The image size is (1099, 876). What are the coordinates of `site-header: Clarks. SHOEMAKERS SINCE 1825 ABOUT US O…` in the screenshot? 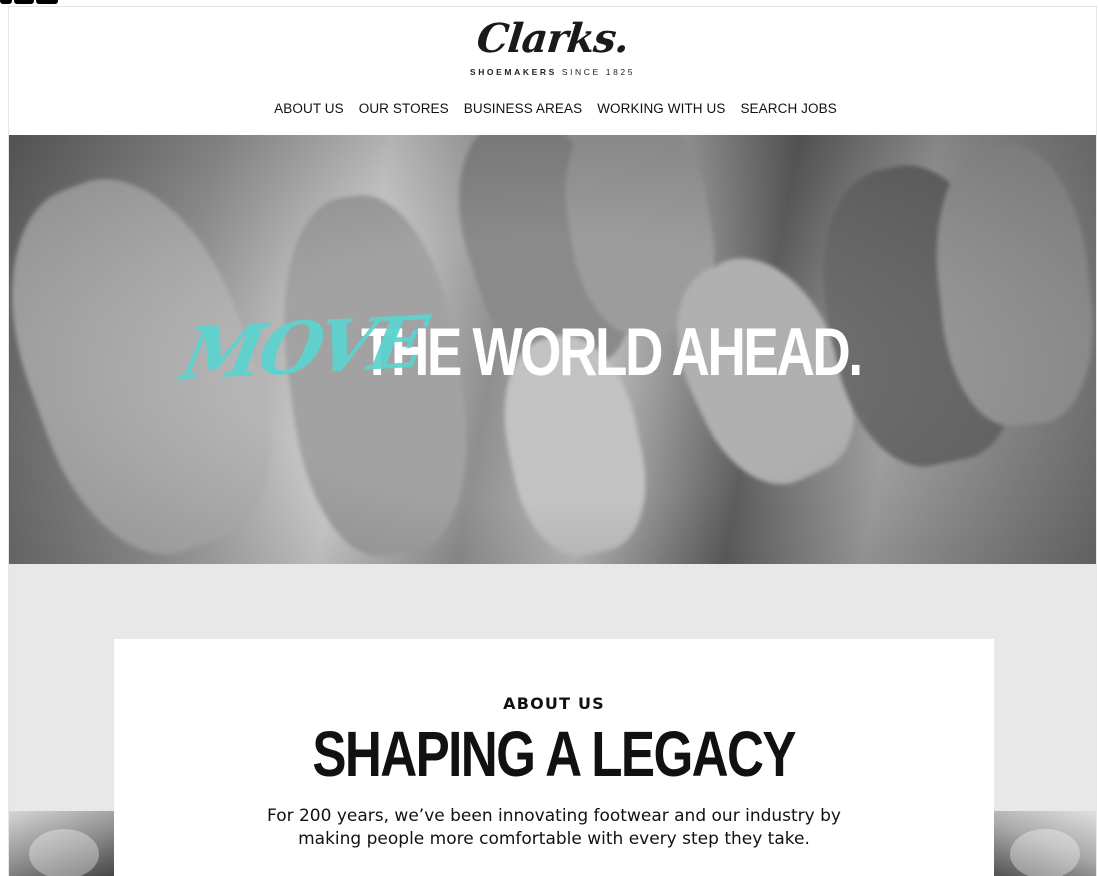 It's located at (552, 71).